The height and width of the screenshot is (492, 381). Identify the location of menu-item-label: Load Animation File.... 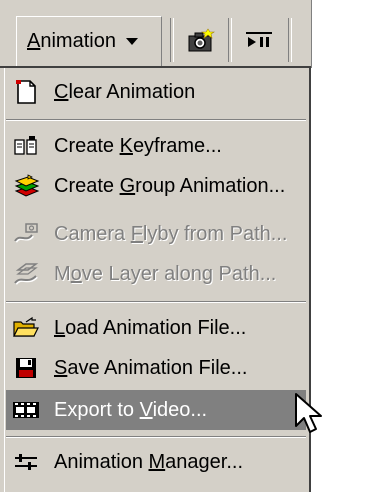
(150, 327).